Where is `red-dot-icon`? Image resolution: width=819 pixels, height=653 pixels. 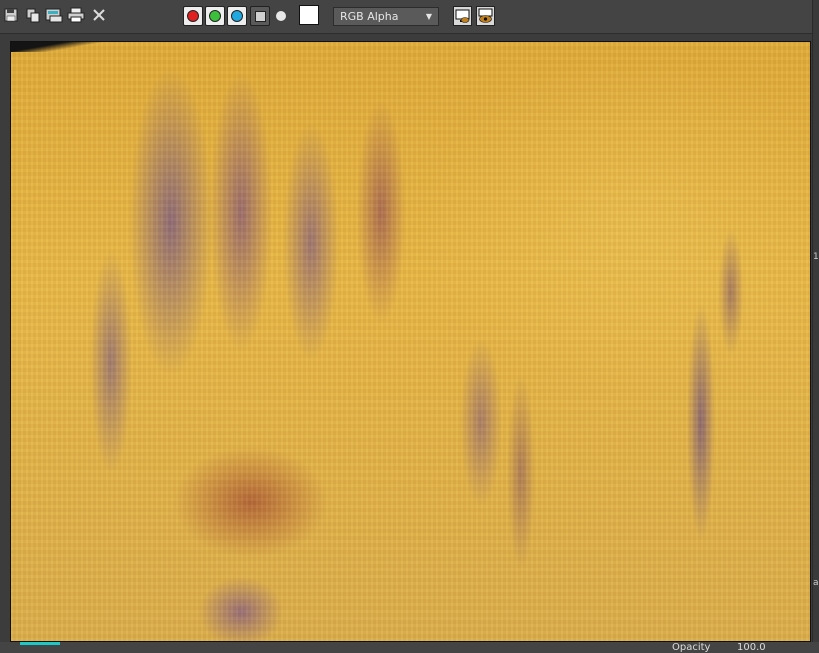 red-dot-icon is located at coordinates (193, 16).